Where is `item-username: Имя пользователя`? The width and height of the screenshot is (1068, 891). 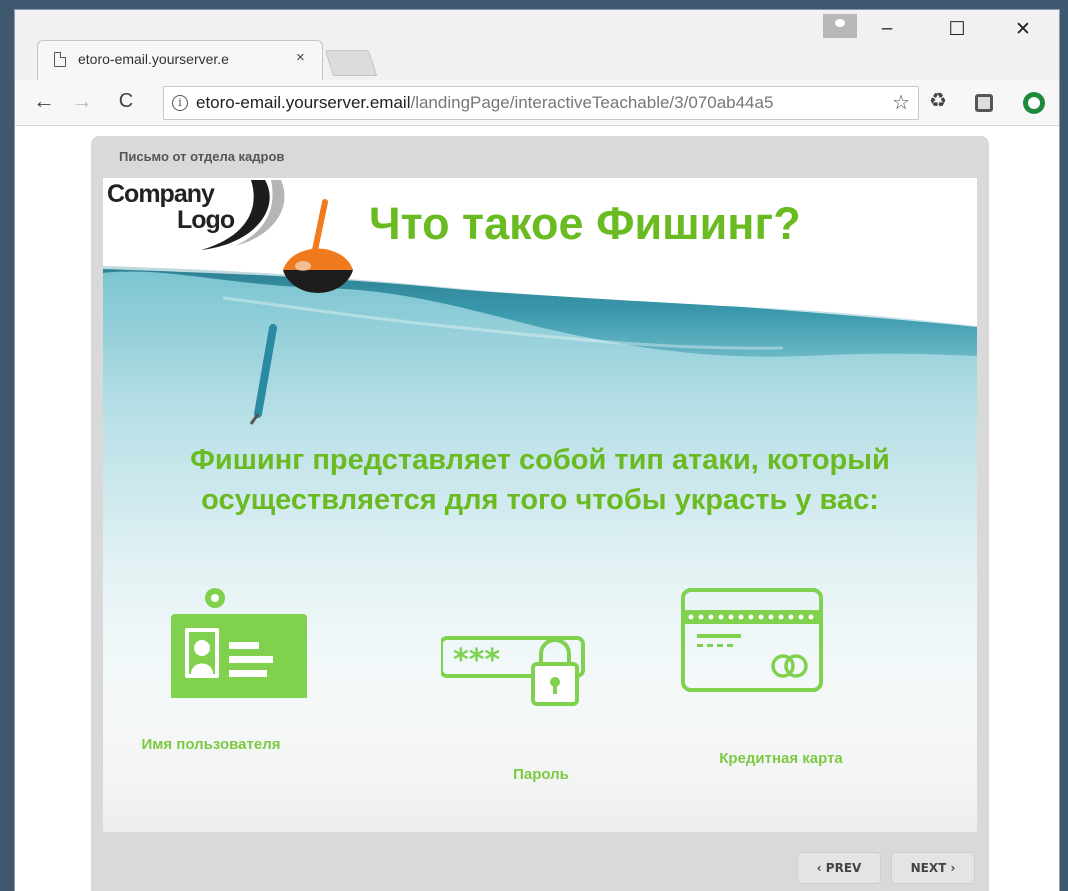
item-username: Имя пользователя is located at coordinates (211, 688).